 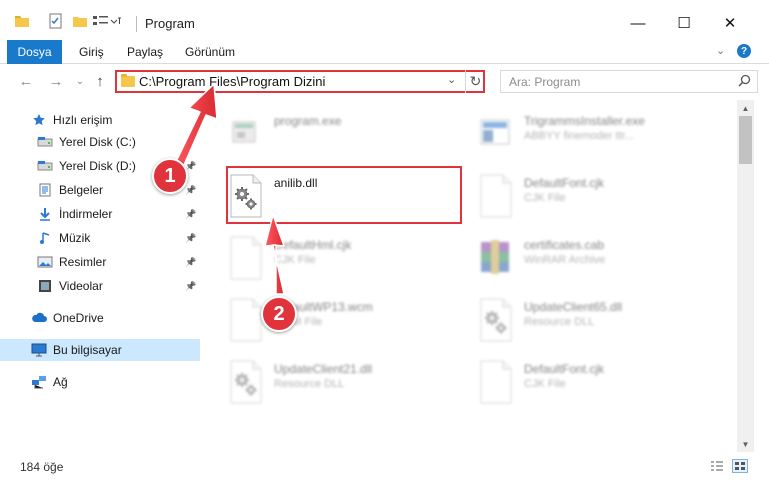 I want to click on pictures-icon, so click(x=45, y=262).